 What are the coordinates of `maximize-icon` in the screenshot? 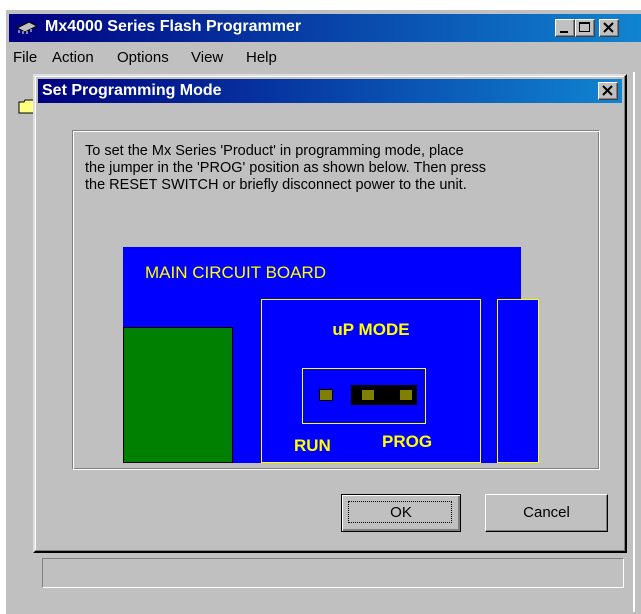 It's located at (584, 27).